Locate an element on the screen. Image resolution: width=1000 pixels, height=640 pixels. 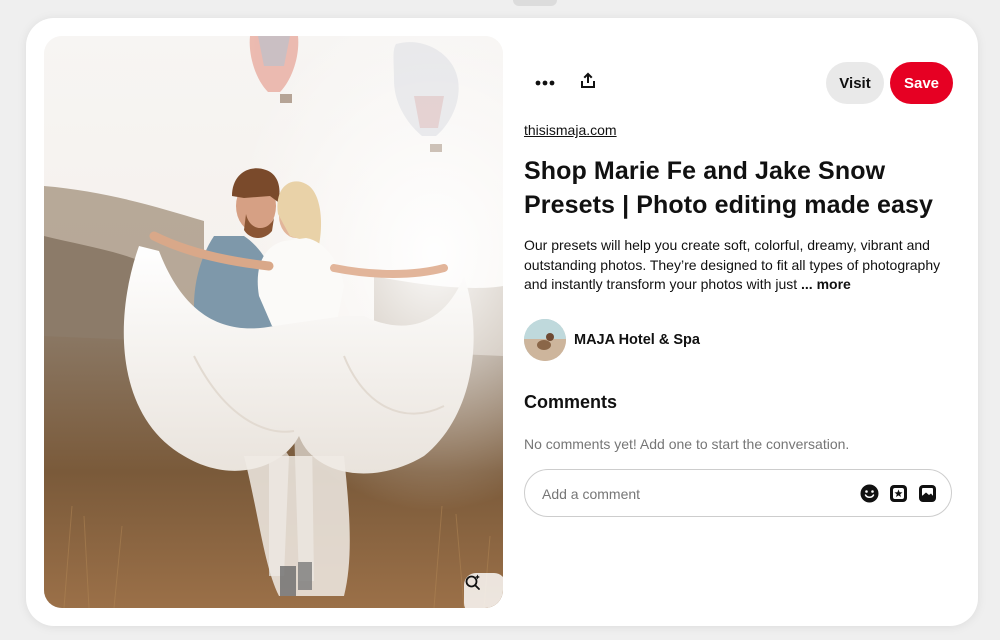
visit-button: Visit is located at coordinates (855, 83).